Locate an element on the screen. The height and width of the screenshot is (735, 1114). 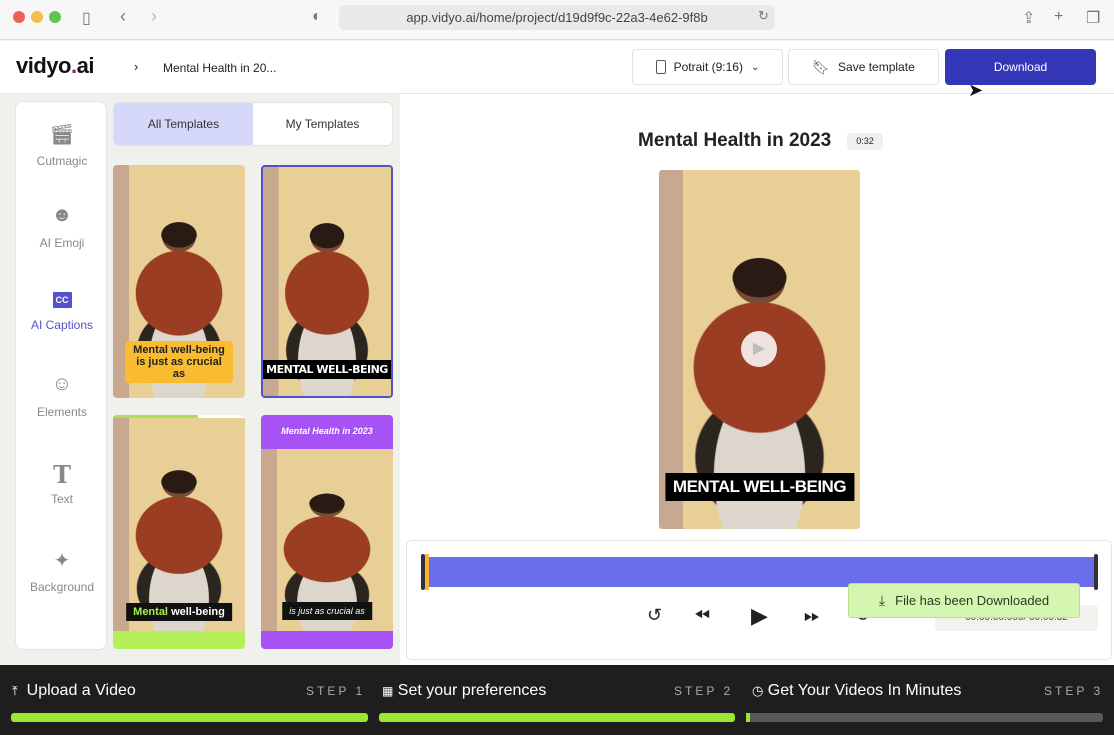
trim-handle-end is located at coordinates (1096, 572).